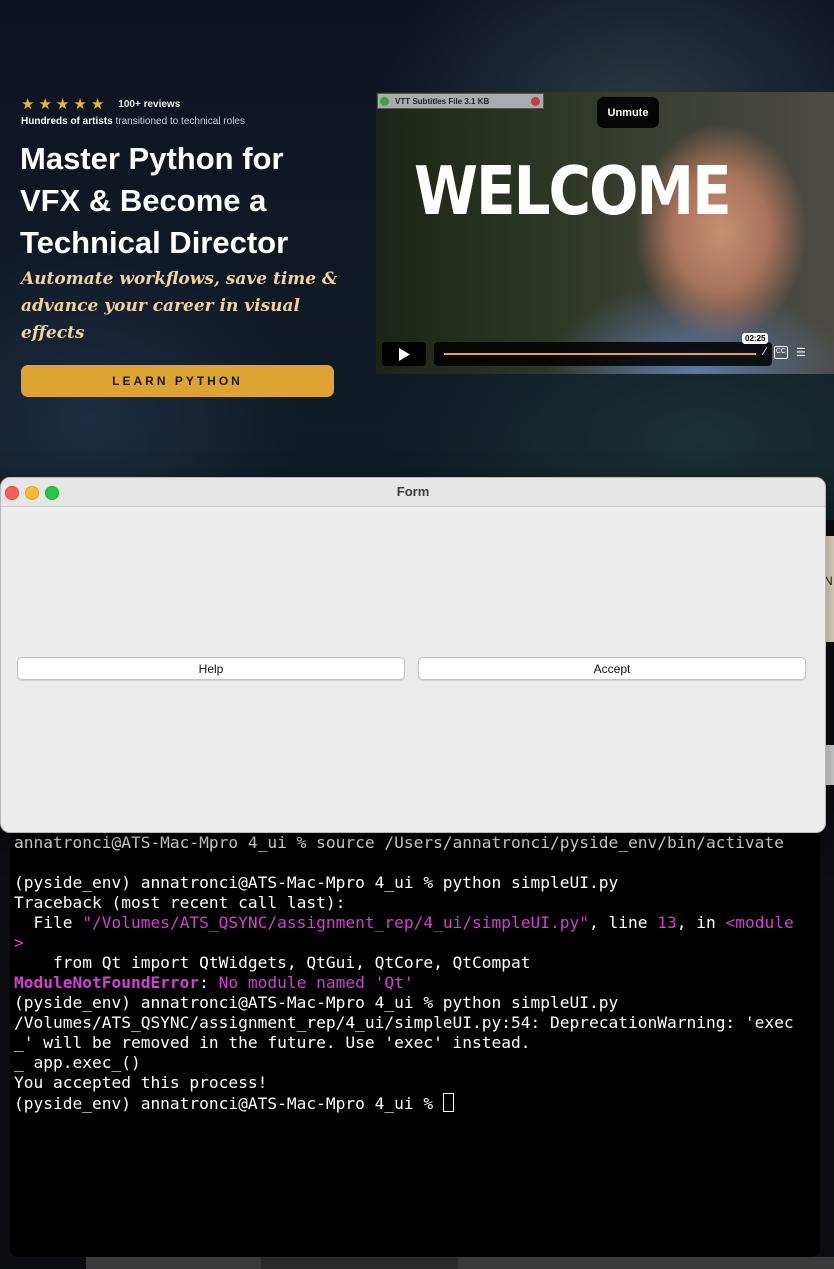  Describe the element at coordinates (780, 352) in the screenshot. I see `captions-icon: CC` at that location.